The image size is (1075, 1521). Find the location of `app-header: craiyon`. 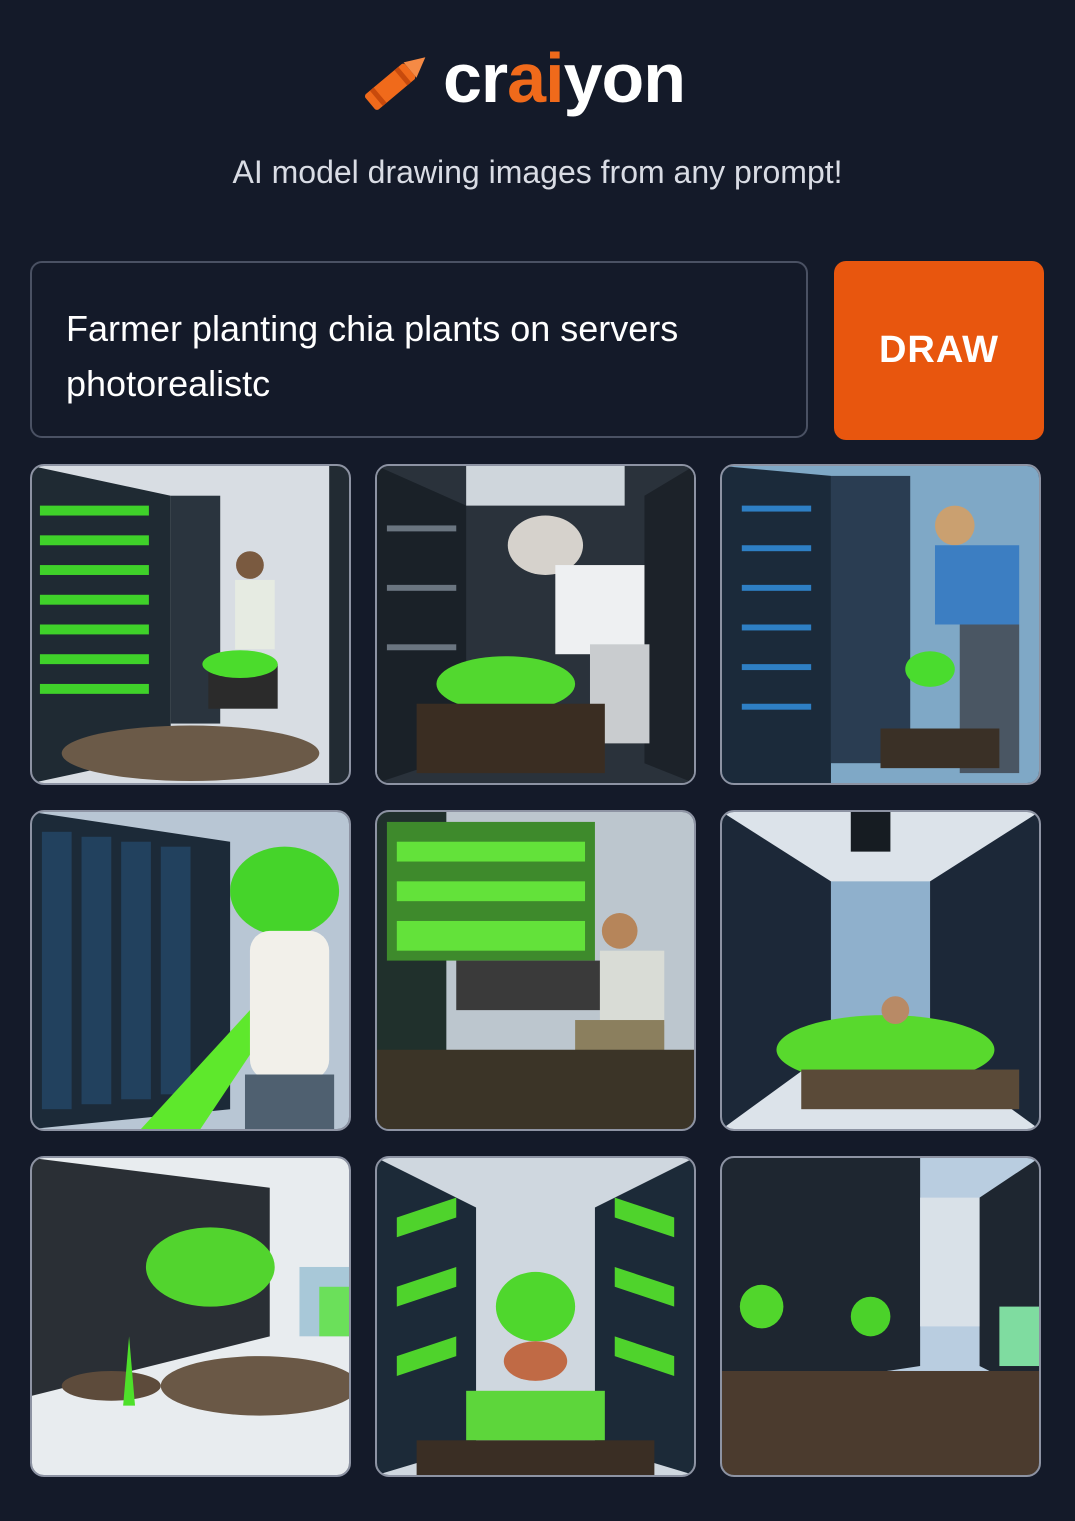

app-header: craiyon is located at coordinates (537, 79).